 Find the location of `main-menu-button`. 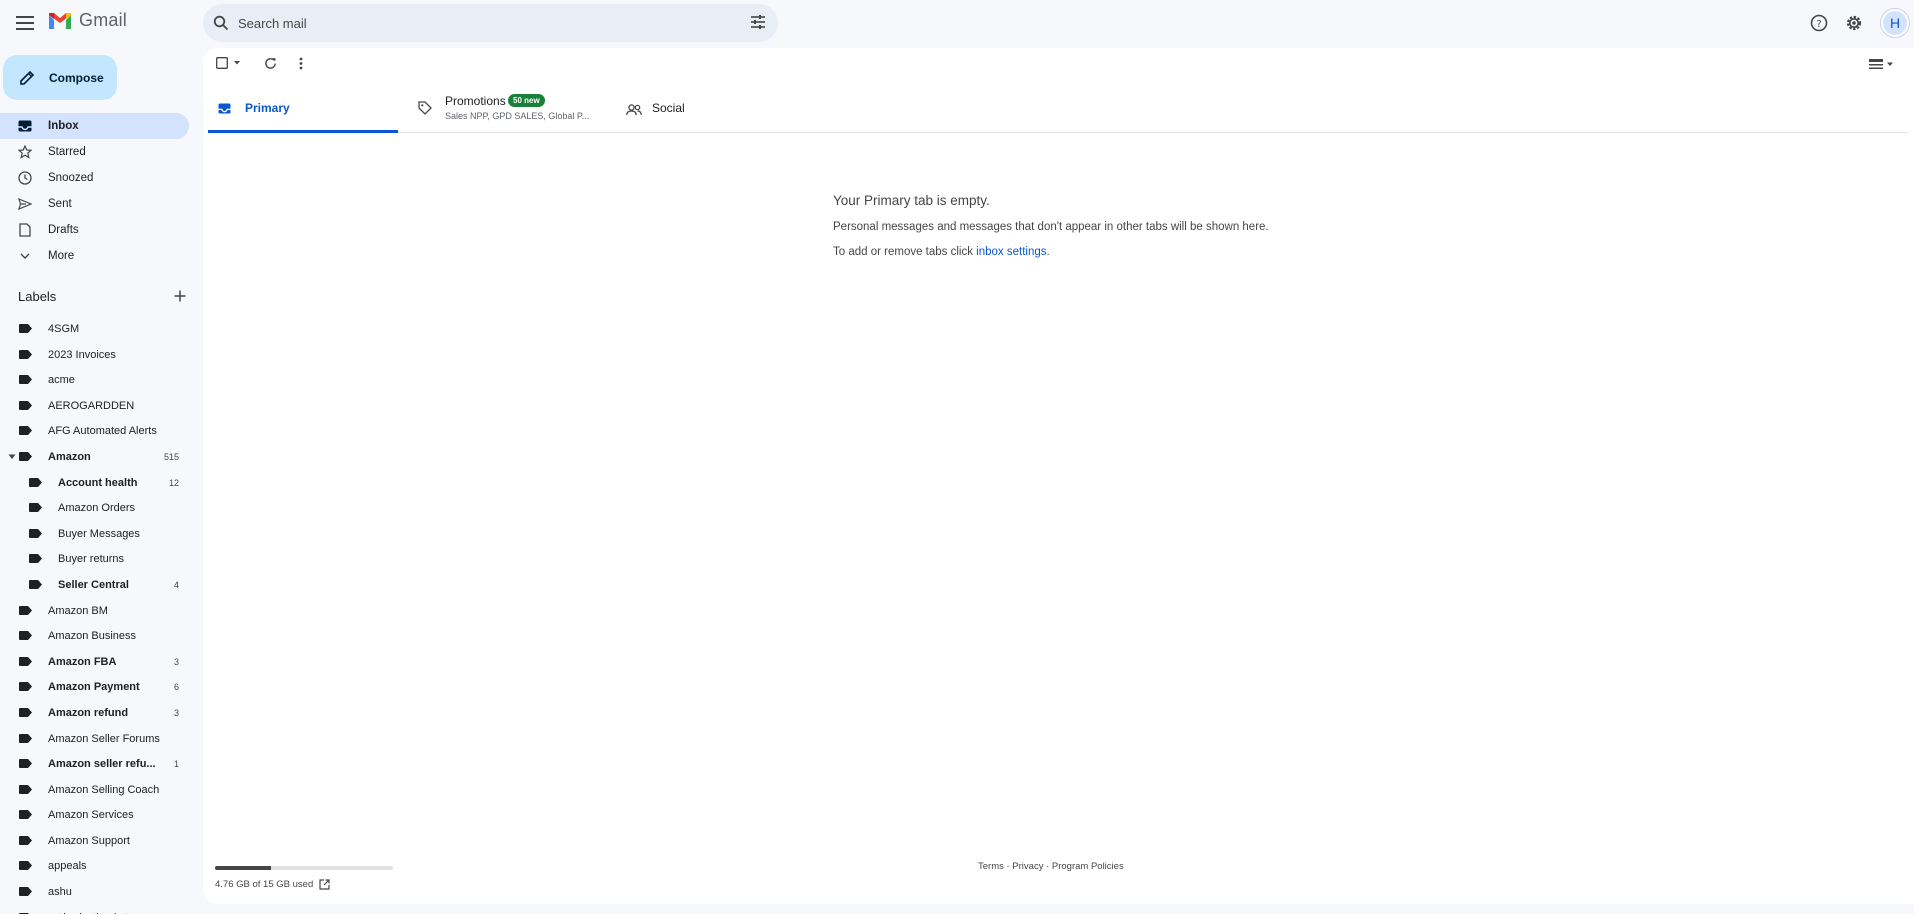

main-menu-button is located at coordinates (25, 23).